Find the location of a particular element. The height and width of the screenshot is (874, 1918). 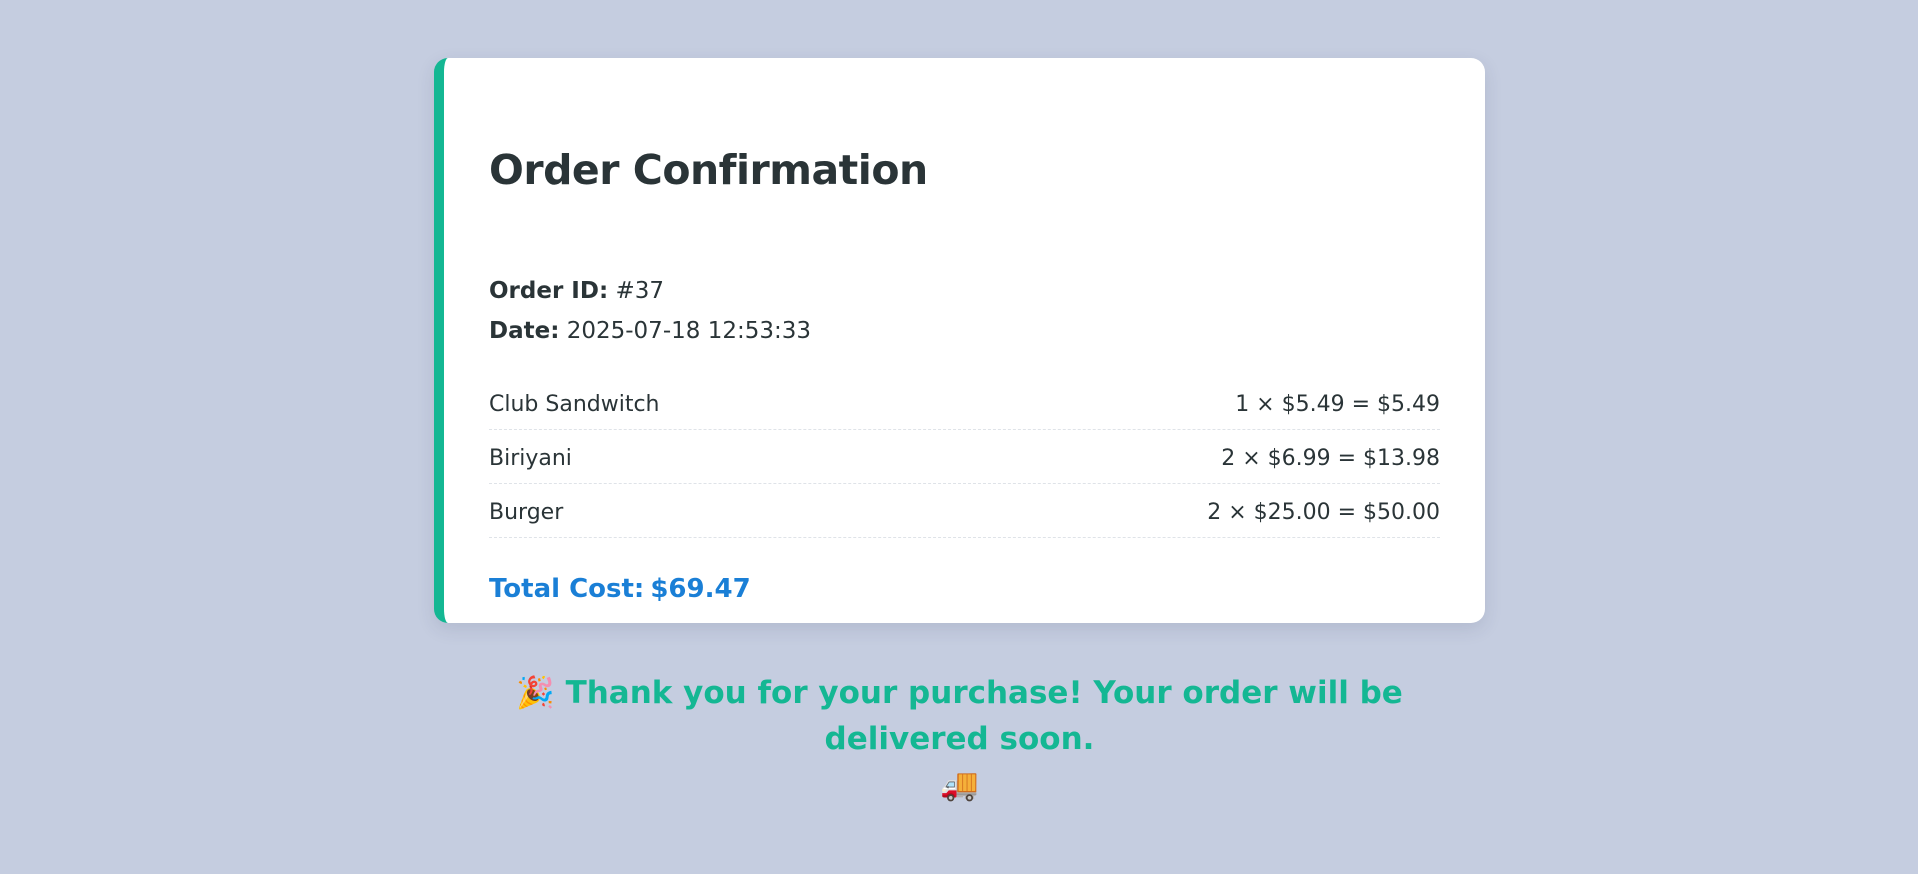

order-id-label: Order ID: is located at coordinates (549, 291).